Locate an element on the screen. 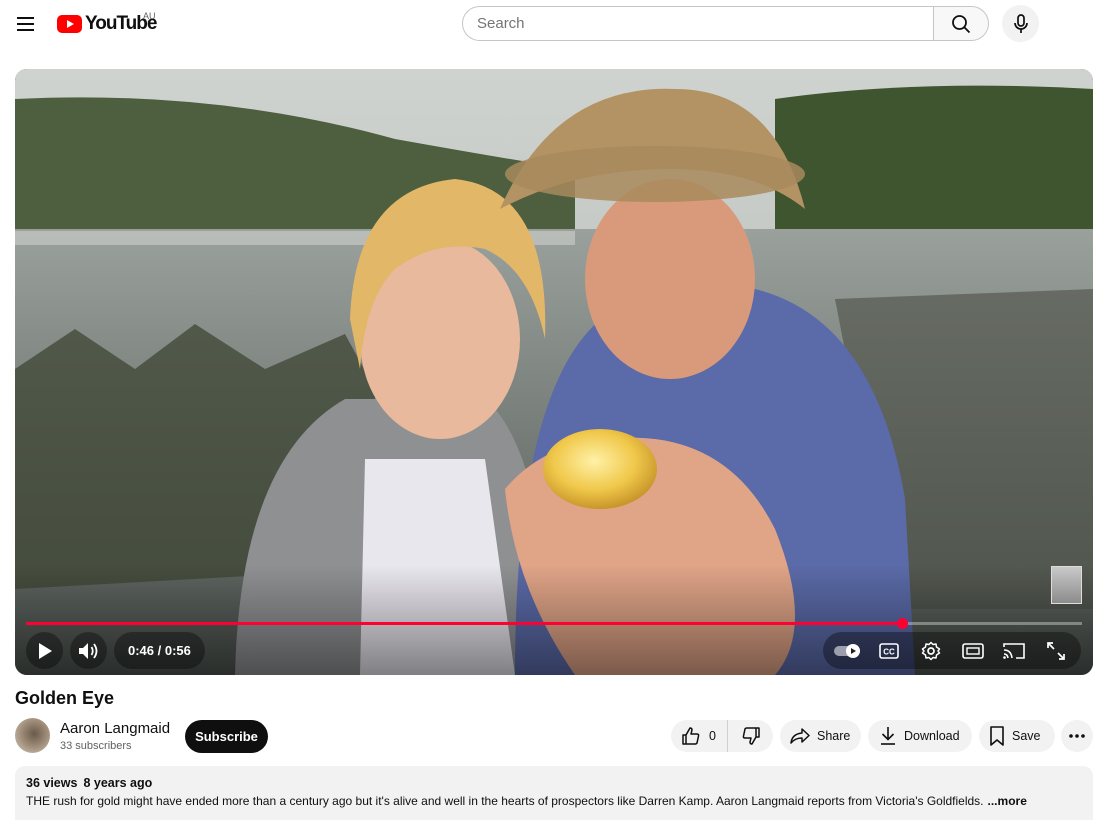 The image size is (1100, 820). share-icon is located at coordinates (800, 736).